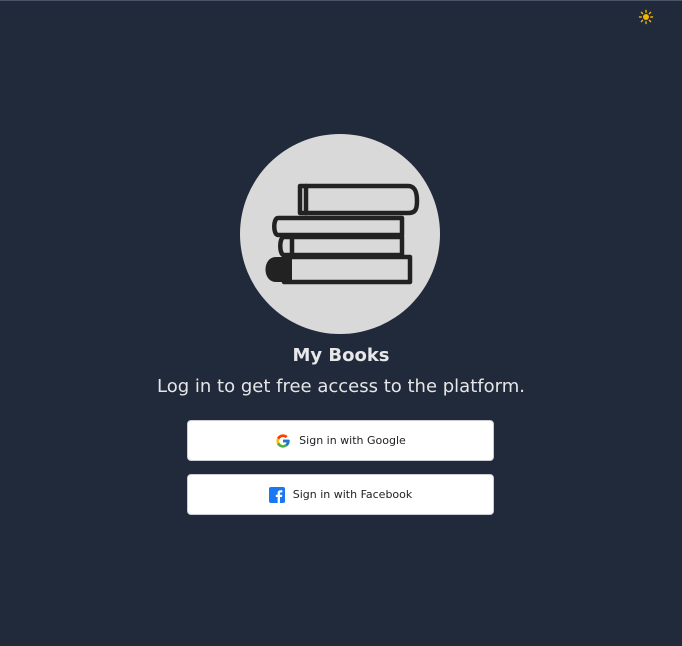 The width and height of the screenshot is (682, 646). I want to click on window-top-border, so click(341, 0).